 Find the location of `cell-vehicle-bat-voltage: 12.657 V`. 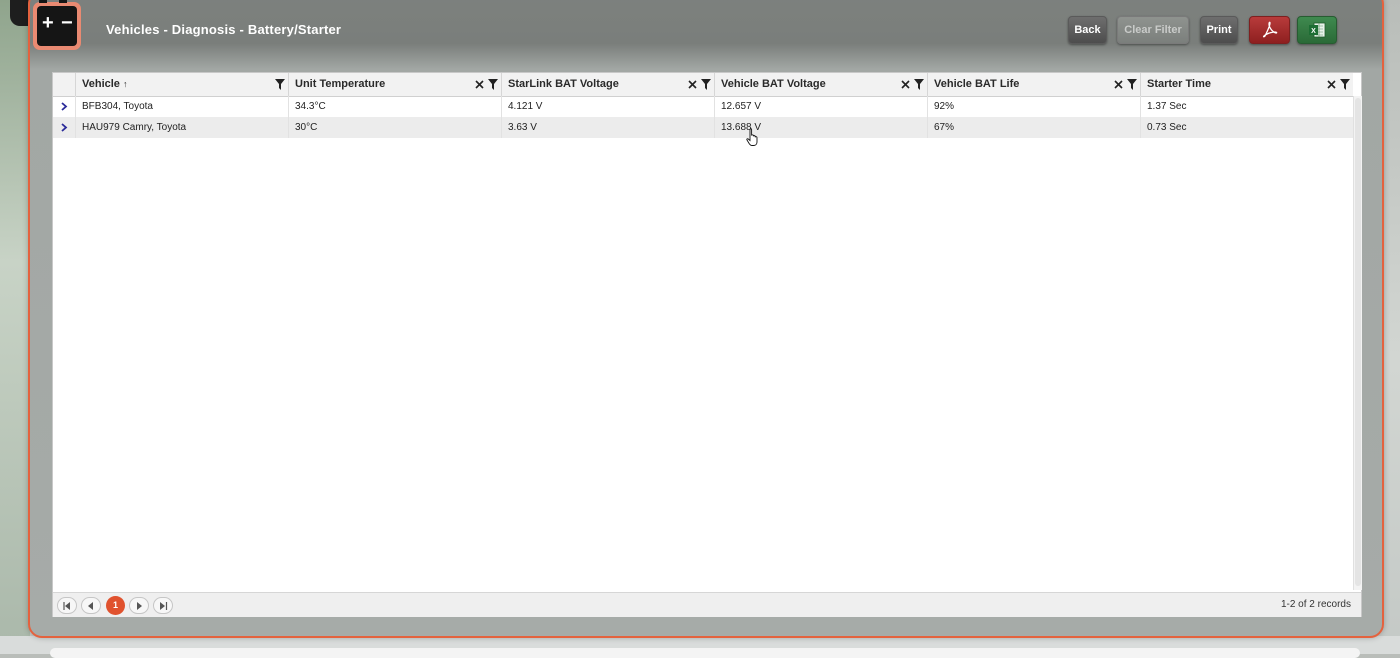

cell-vehicle-bat-voltage: 12.657 V is located at coordinates (820, 106).